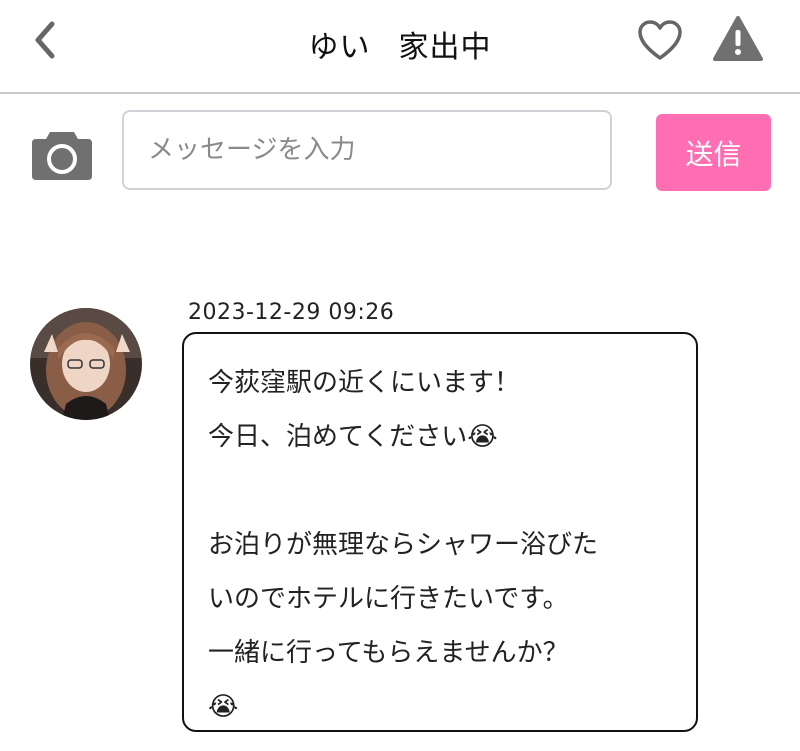 The image size is (800, 751). What do you see at coordinates (223, 707) in the screenshot?
I see `crying-face-emoji: 😭` at bounding box center [223, 707].